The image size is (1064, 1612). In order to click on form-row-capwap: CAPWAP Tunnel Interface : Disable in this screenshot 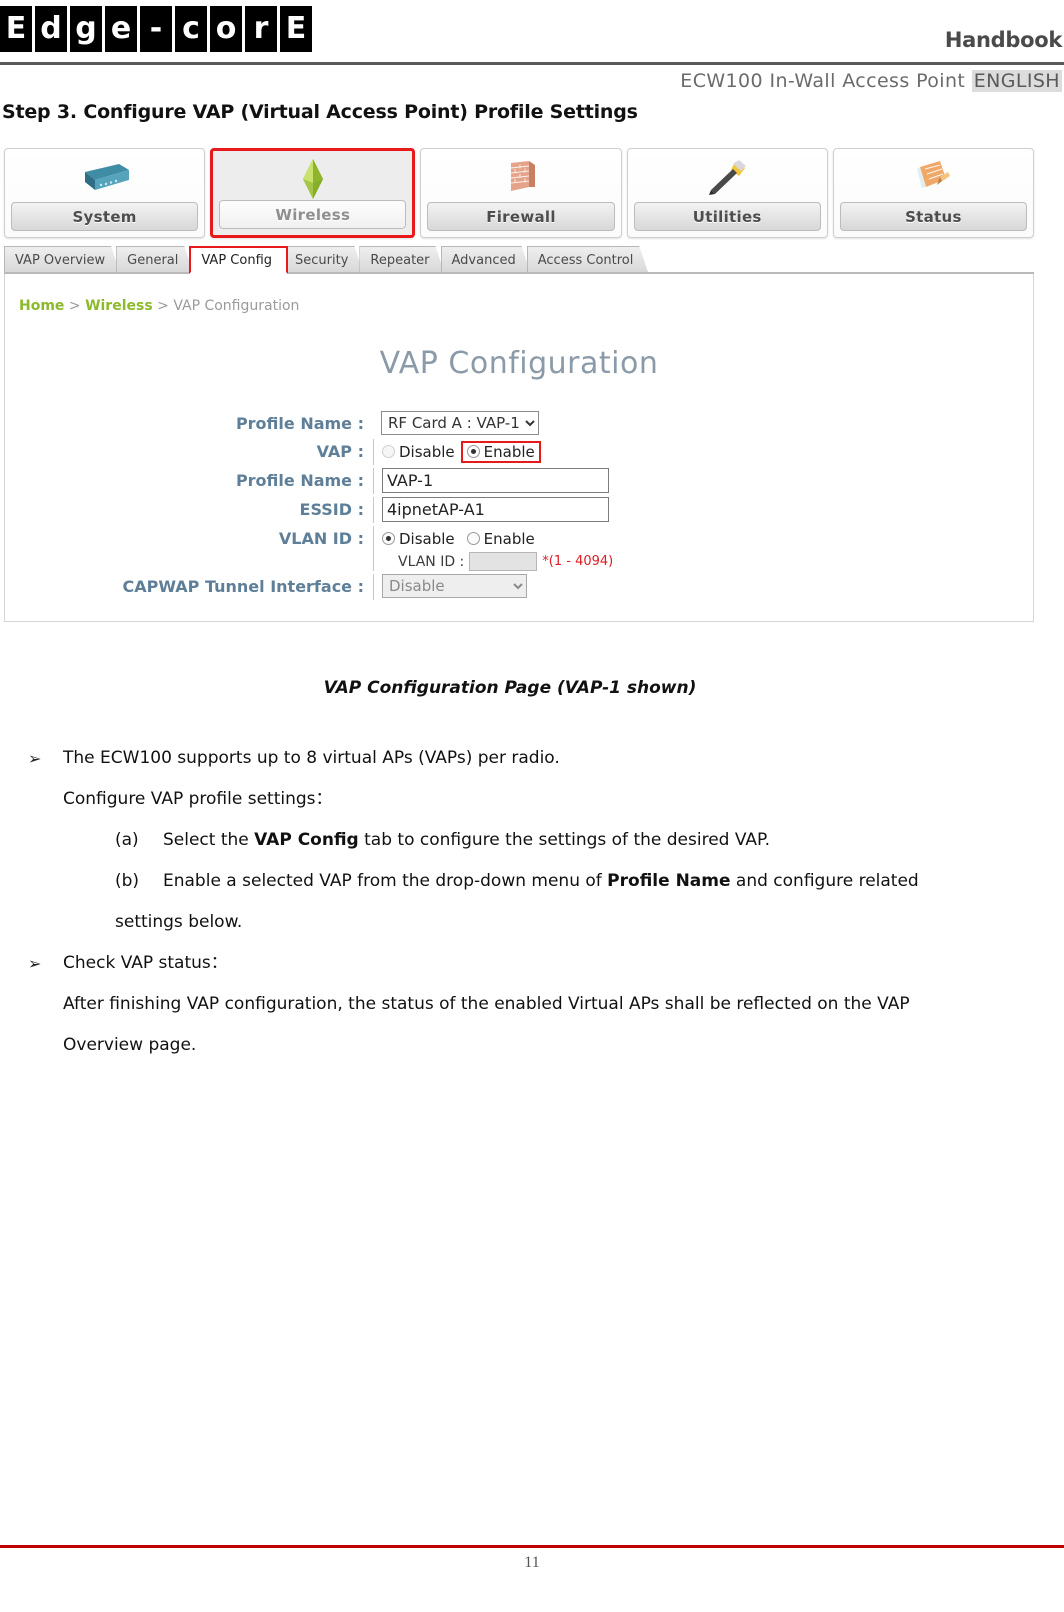, I will do `click(519, 587)`.